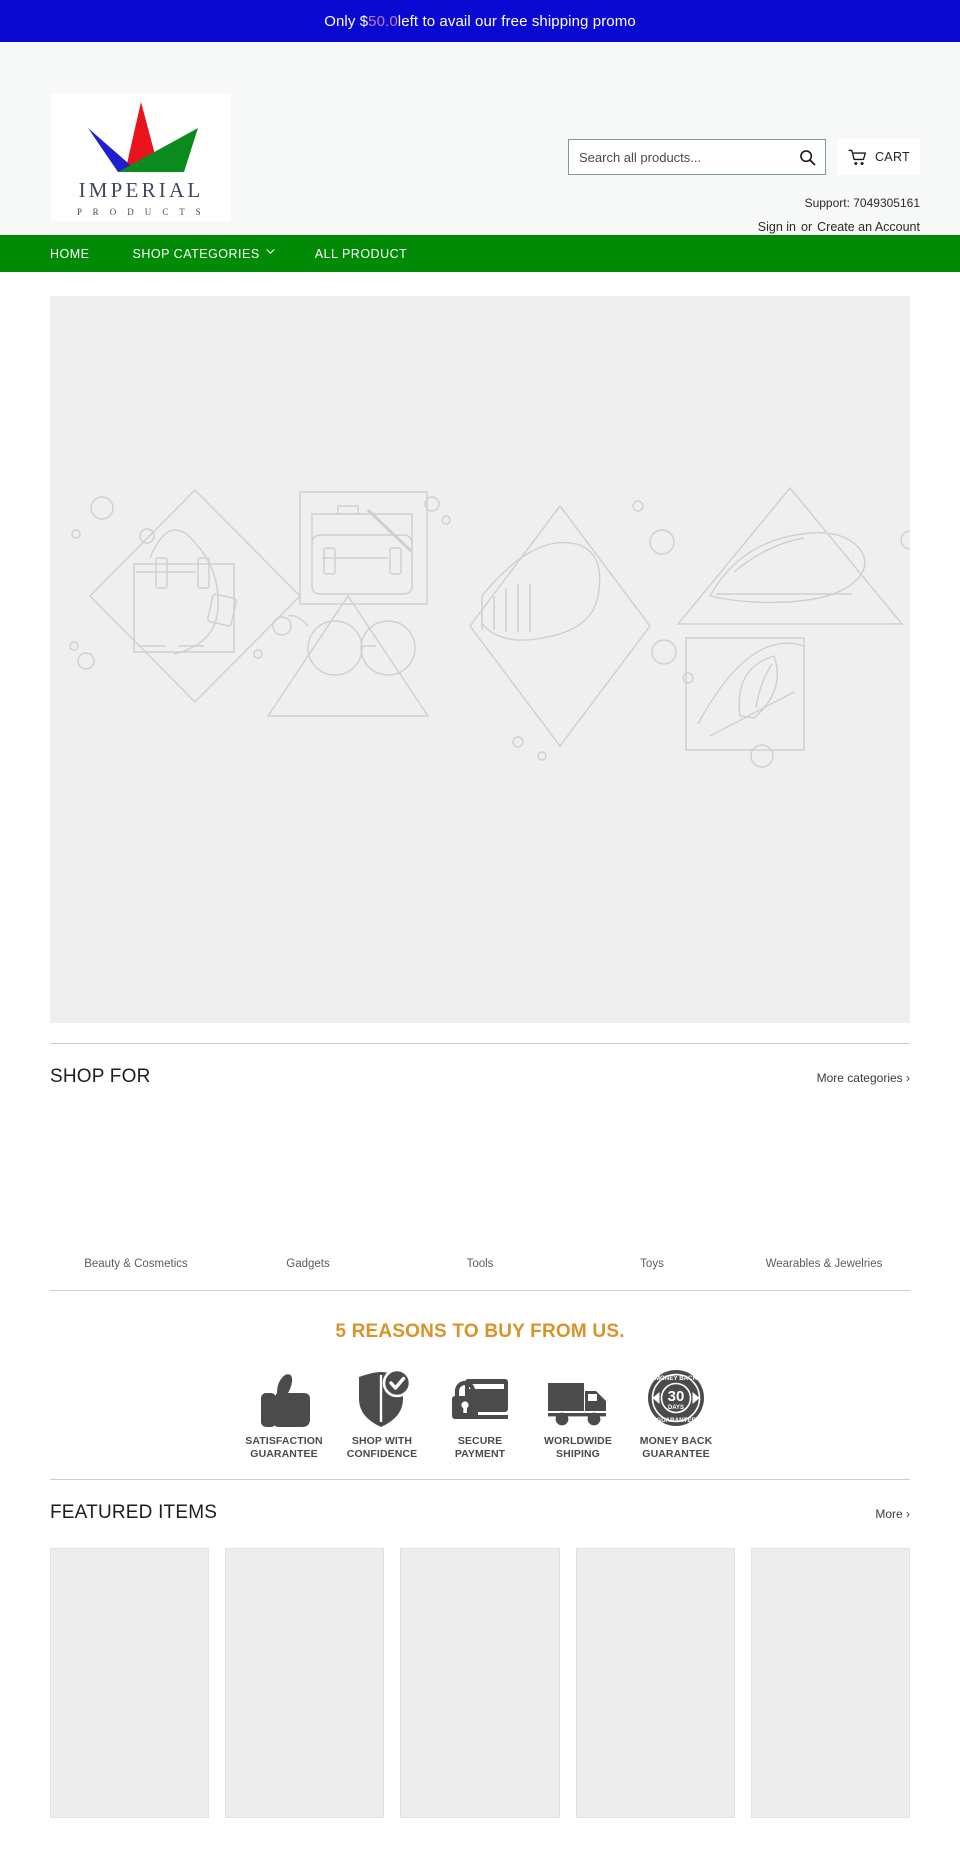 Image resolution: width=960 pixels, height=1875 pixels. Describe the element at coordinates (382, 1454) in the screenshot. I see `reason-label-line2: CONFIDENCE` at that location.